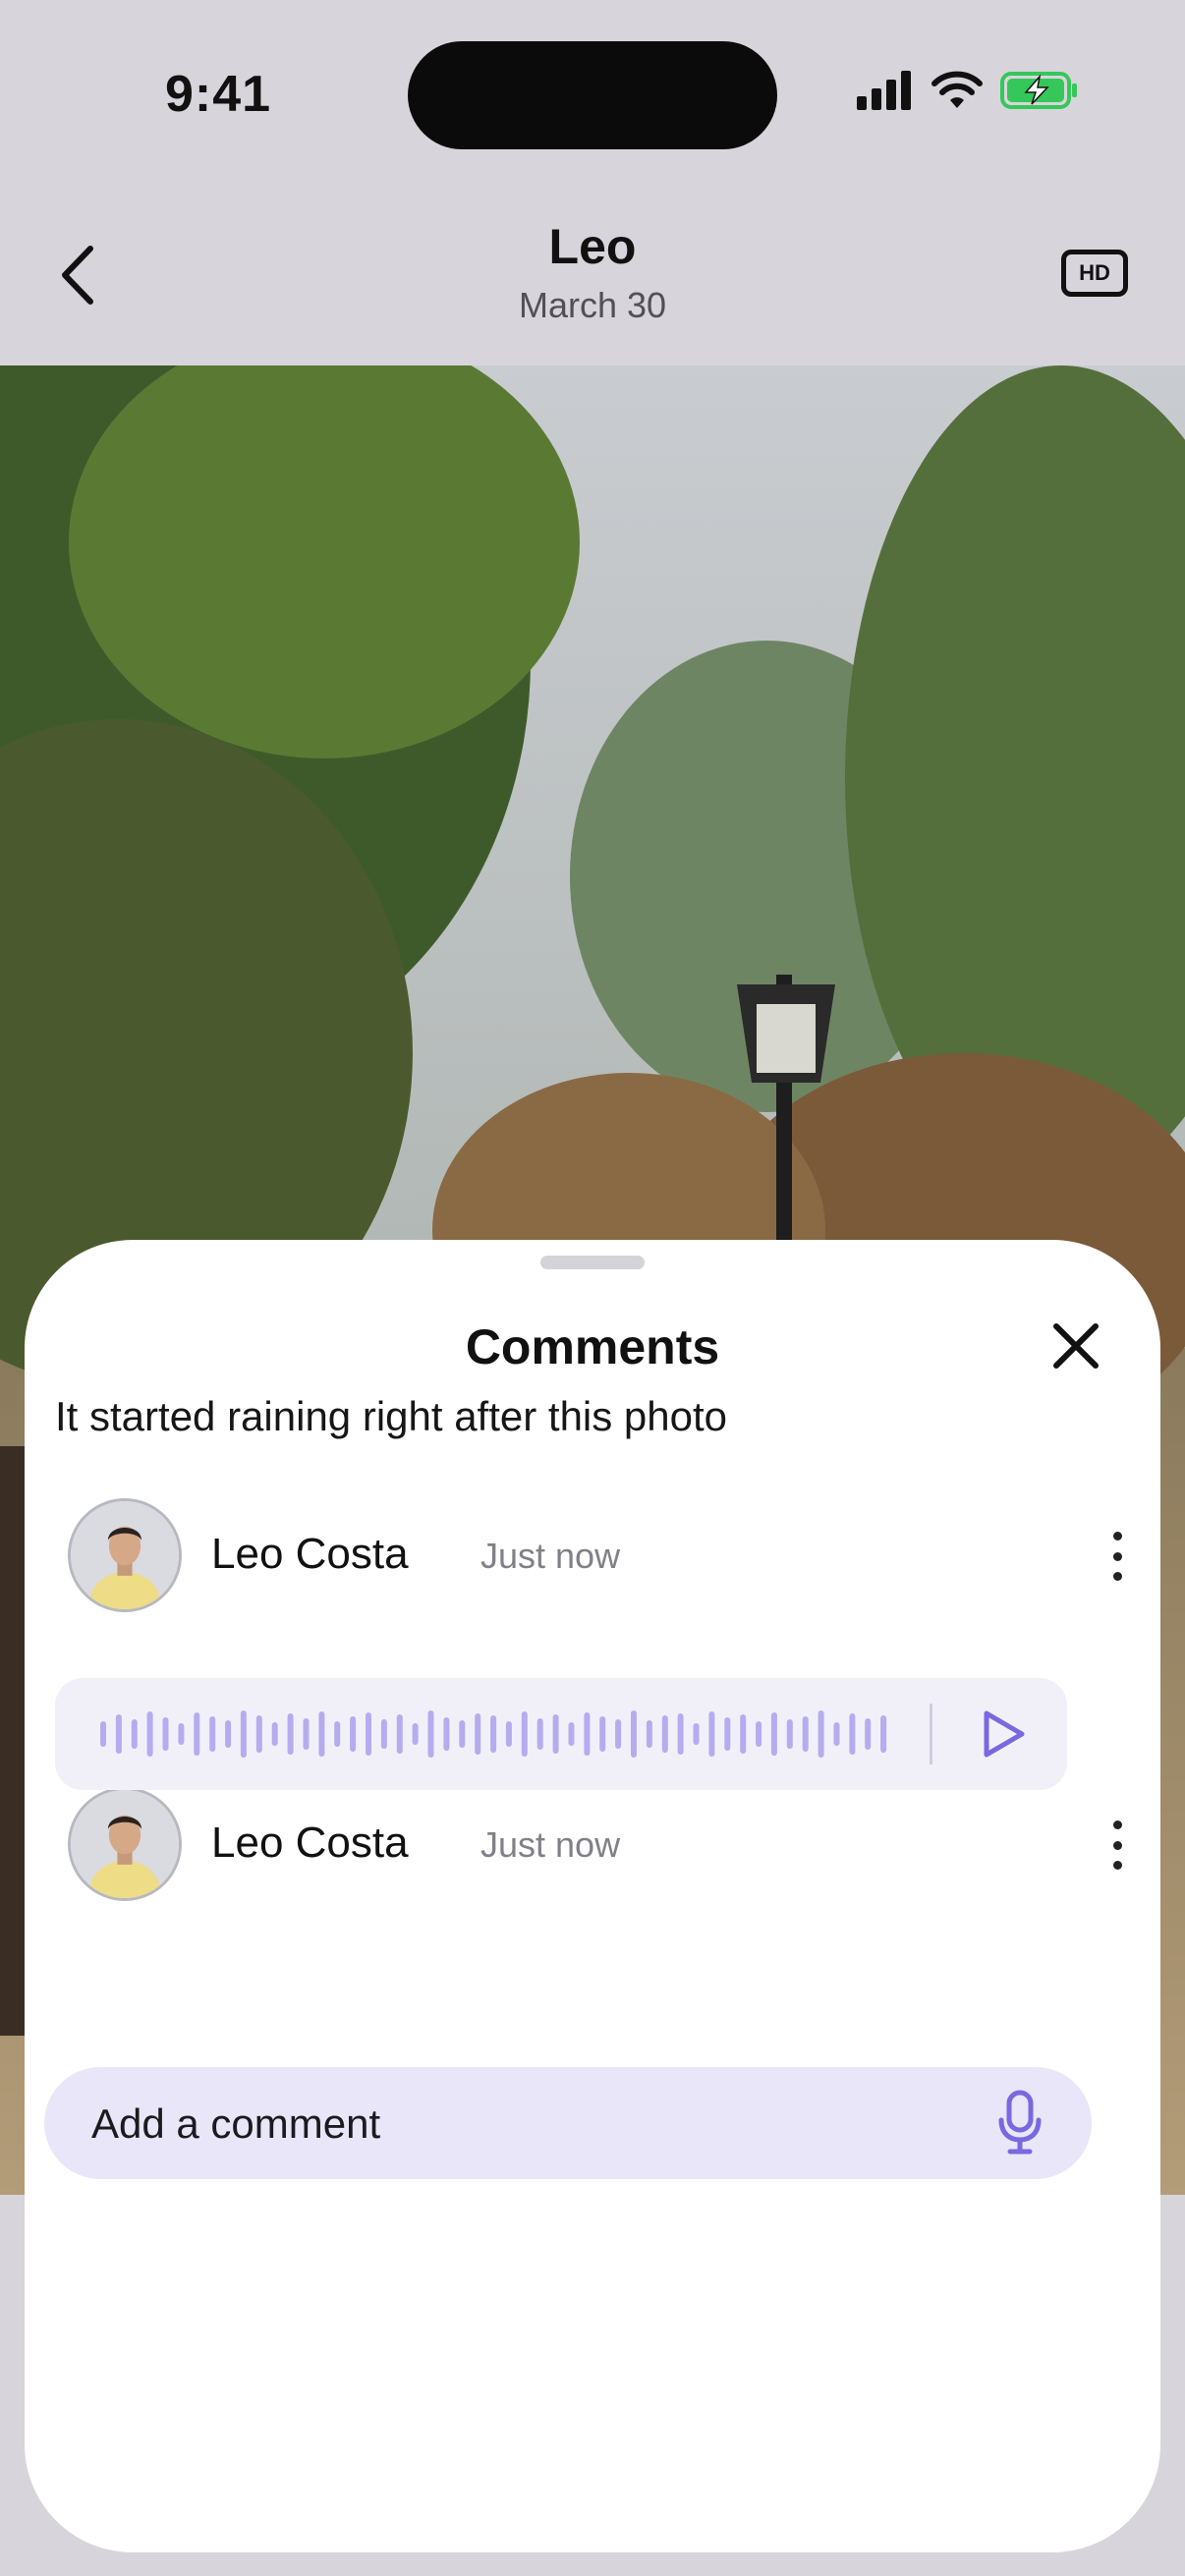 The width and height of the screenshot is (1185, 2576). What do you see at coordinates (1095, 273) in the screenshot?
I see `hd-toggle-button: HD` at bounding box center [1095, 273].